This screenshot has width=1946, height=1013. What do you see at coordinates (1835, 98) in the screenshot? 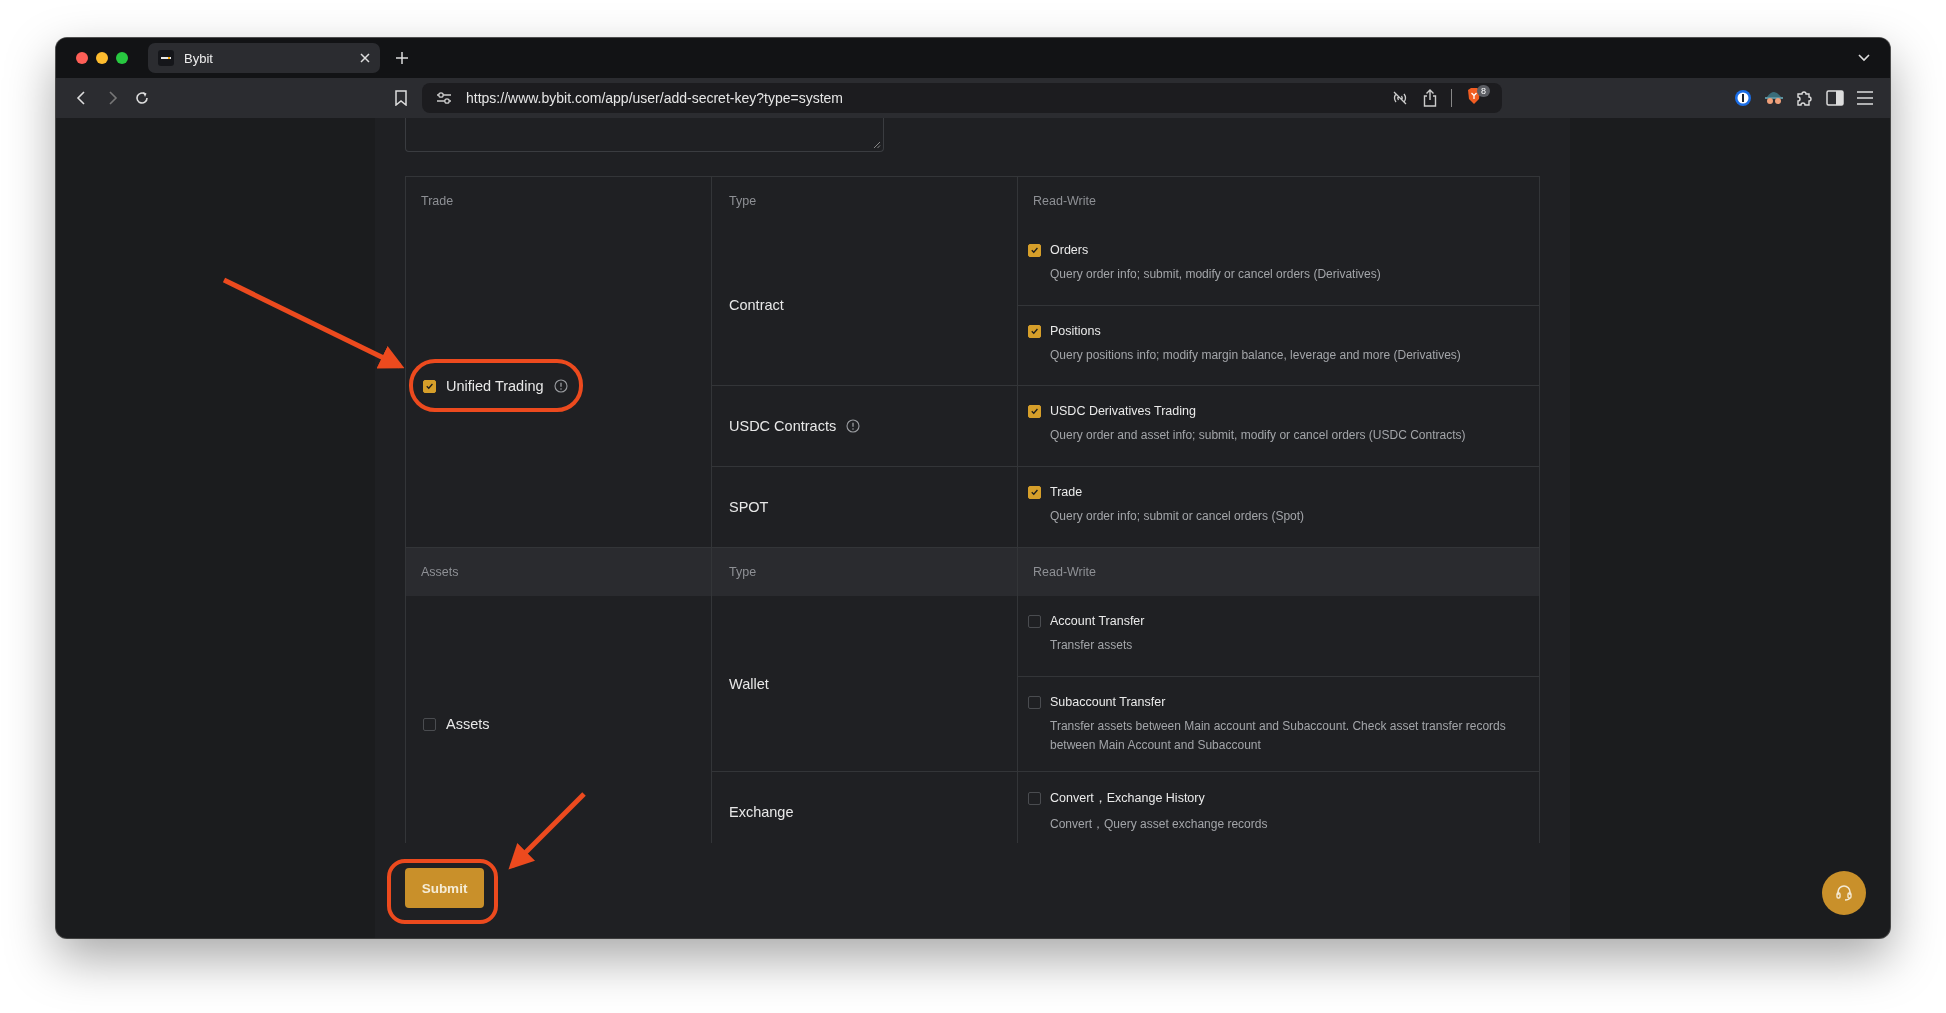
I see `sidebar-icon` at bounding box center [1835, 98].